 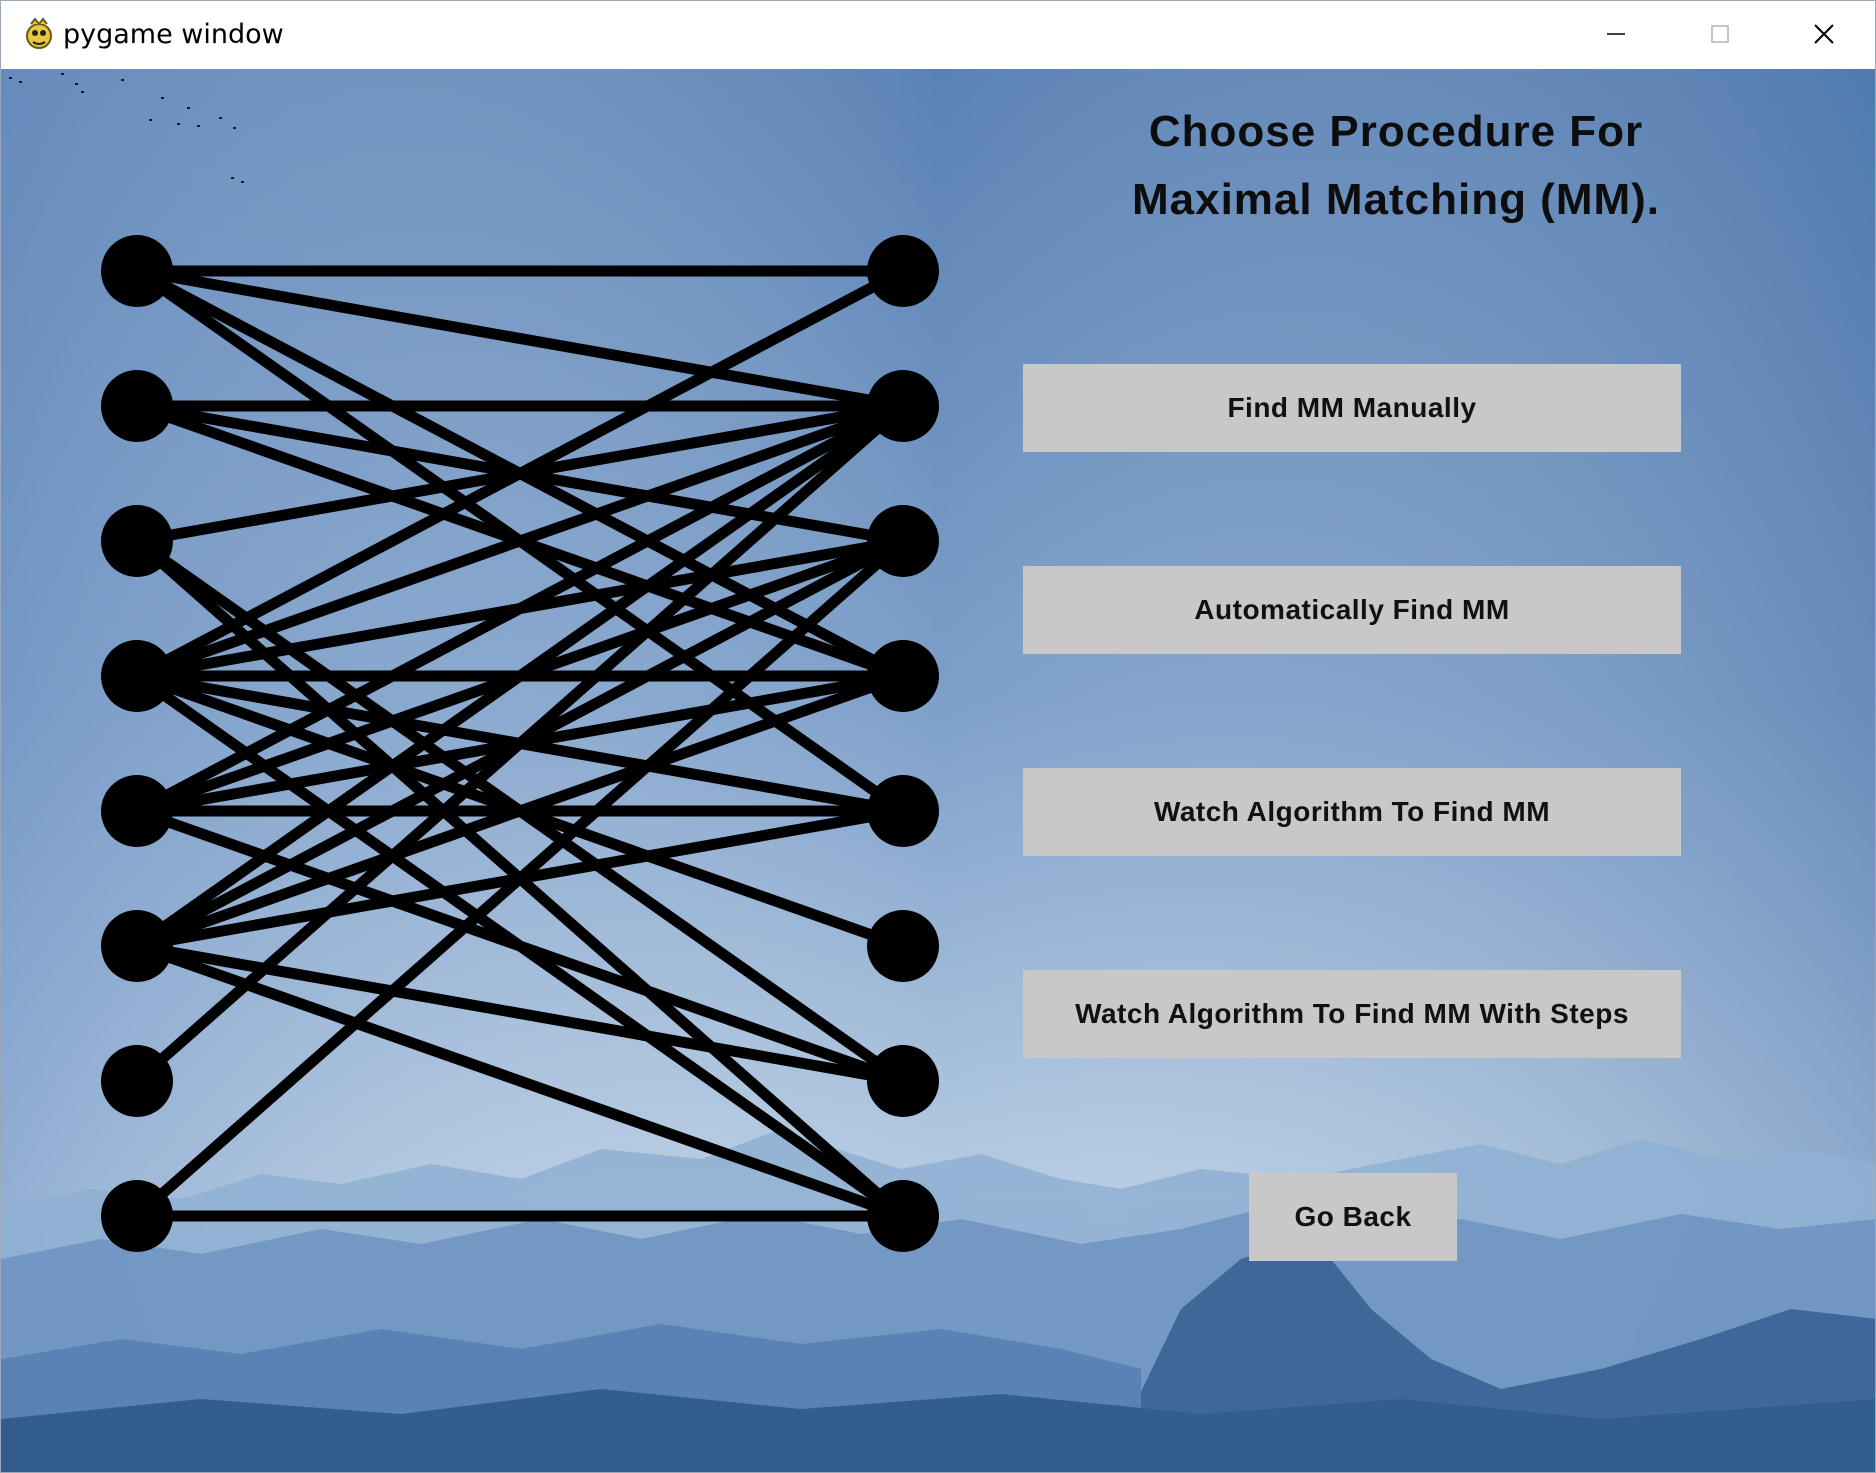 What do you see at coordinates (1396, 199) in the screenshot?
I see `page-title-line-2: Maximal Matching (MM).` at bounding box center [1396, 199].